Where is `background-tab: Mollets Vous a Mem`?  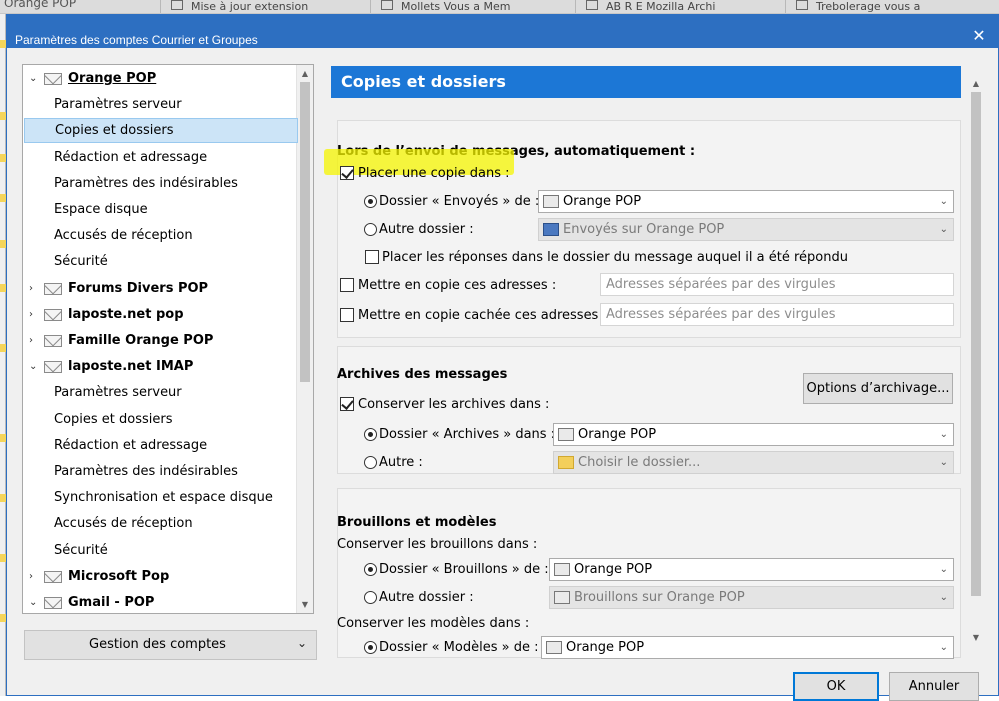 background-tab: Mollets Vous a Mem is located at coordinates (470, 6).